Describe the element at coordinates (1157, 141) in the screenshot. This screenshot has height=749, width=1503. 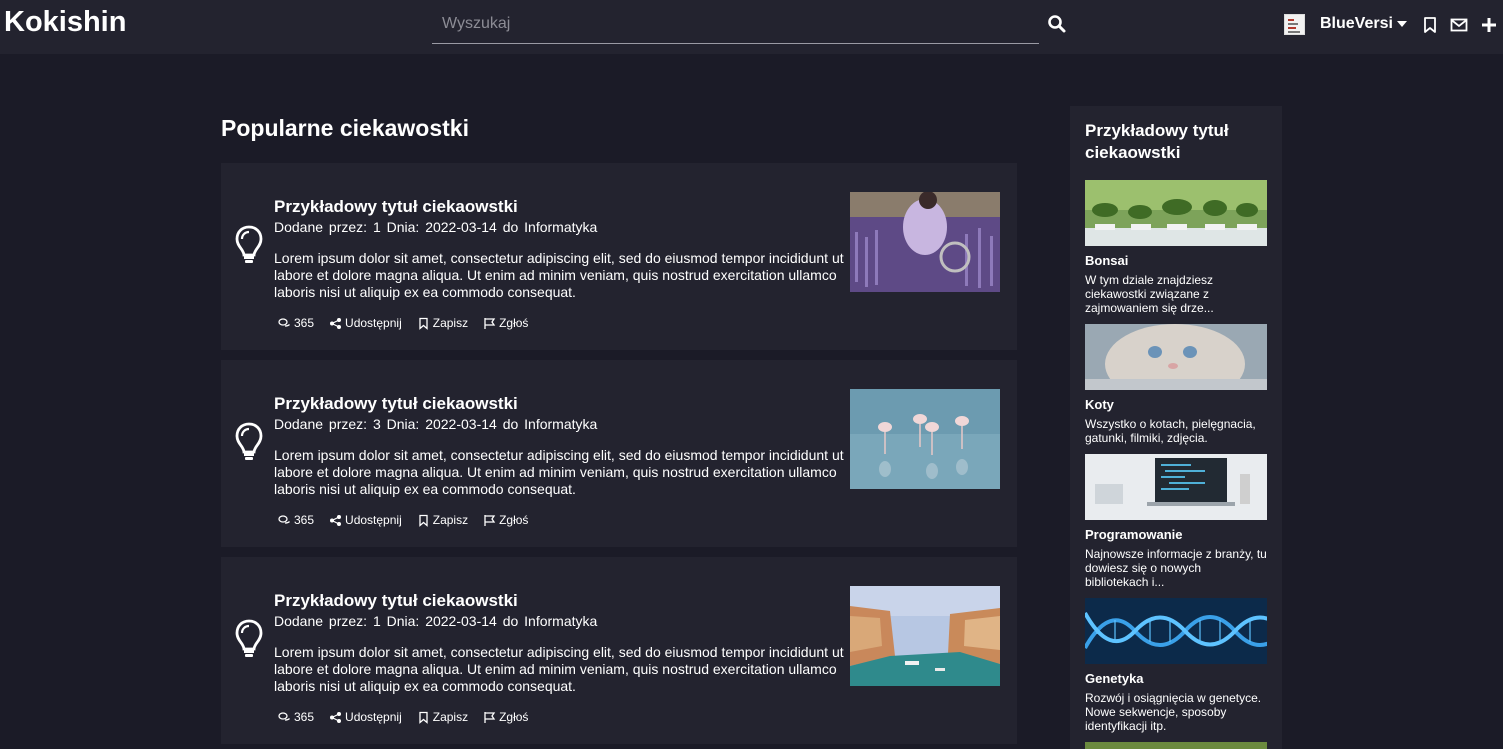
I see `sidebar-title: Przykładowy tytuł ciekaowstki` at that location.